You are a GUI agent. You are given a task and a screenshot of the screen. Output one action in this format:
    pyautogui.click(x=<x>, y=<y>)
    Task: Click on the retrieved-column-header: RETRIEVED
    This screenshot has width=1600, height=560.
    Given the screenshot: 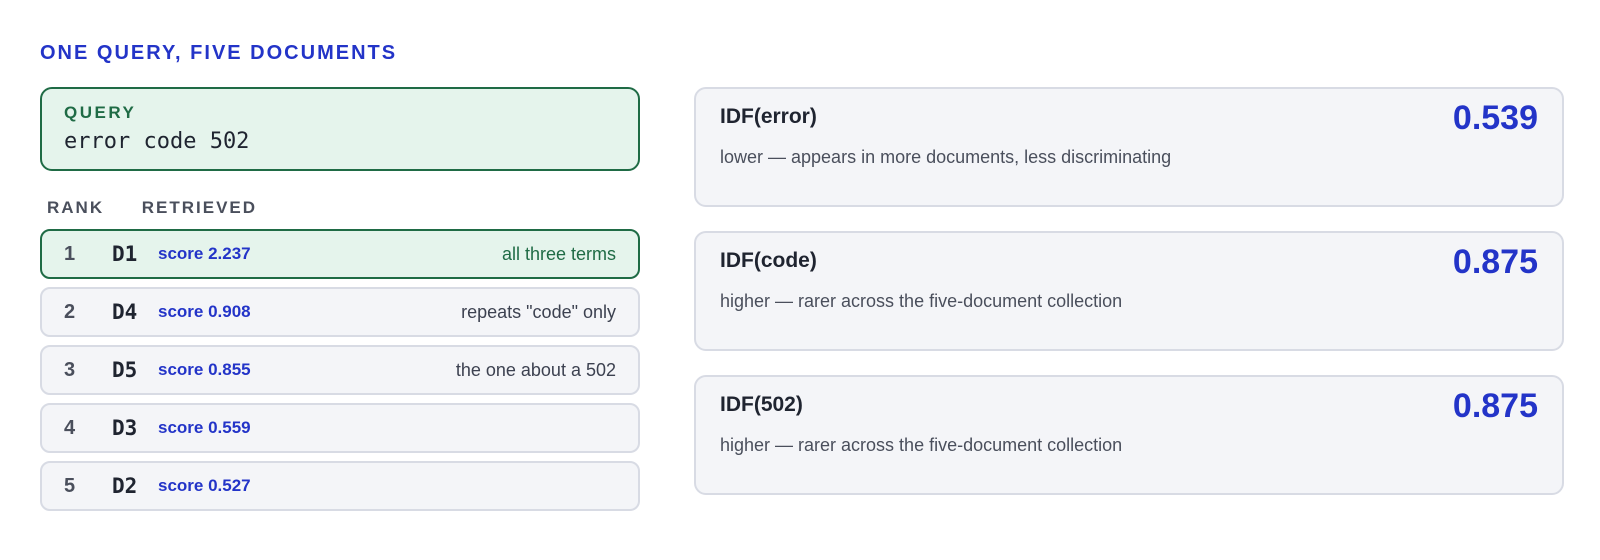 What is the action you would take?
    pyautogui.click(x=199, y=207)
    